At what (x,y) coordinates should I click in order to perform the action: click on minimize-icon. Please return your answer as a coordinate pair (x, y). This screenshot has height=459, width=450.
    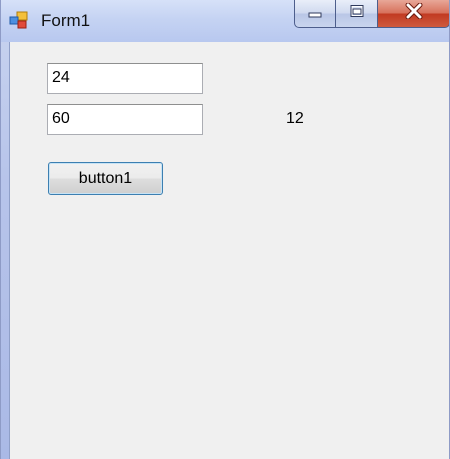
    Looking at the image, I should click on (315, 14).